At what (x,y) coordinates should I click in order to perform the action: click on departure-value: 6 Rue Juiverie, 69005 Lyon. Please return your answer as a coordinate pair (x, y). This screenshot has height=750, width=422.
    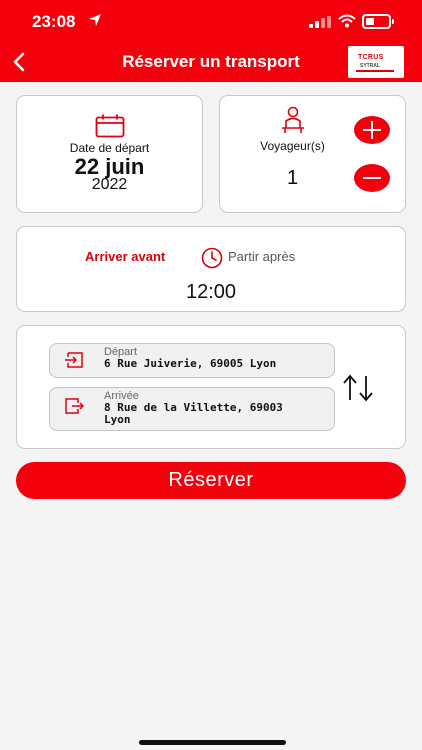
    Looking at the image, I should click on (190, 363).